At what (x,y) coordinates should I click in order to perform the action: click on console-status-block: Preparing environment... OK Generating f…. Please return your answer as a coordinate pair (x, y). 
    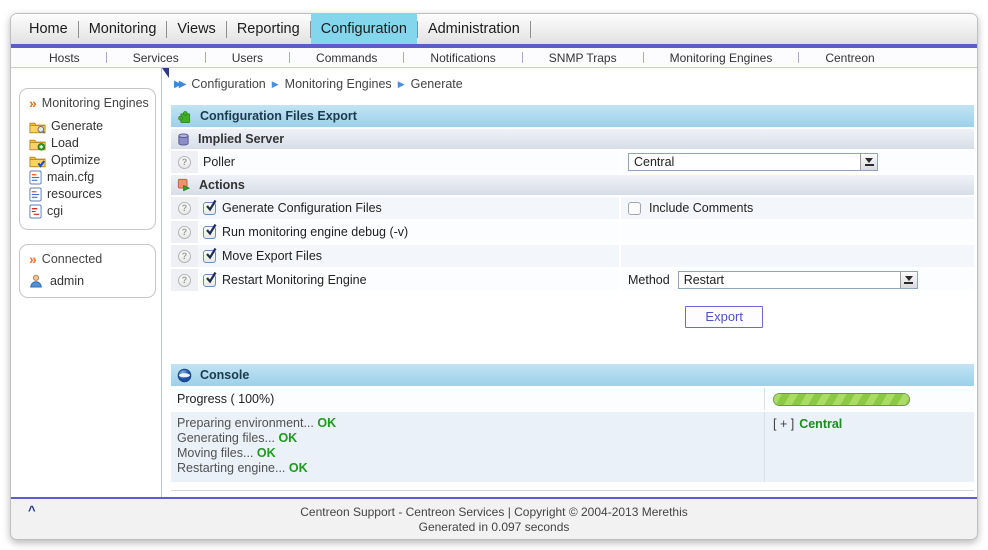
    Looking at the image, I should click on (572, 447).